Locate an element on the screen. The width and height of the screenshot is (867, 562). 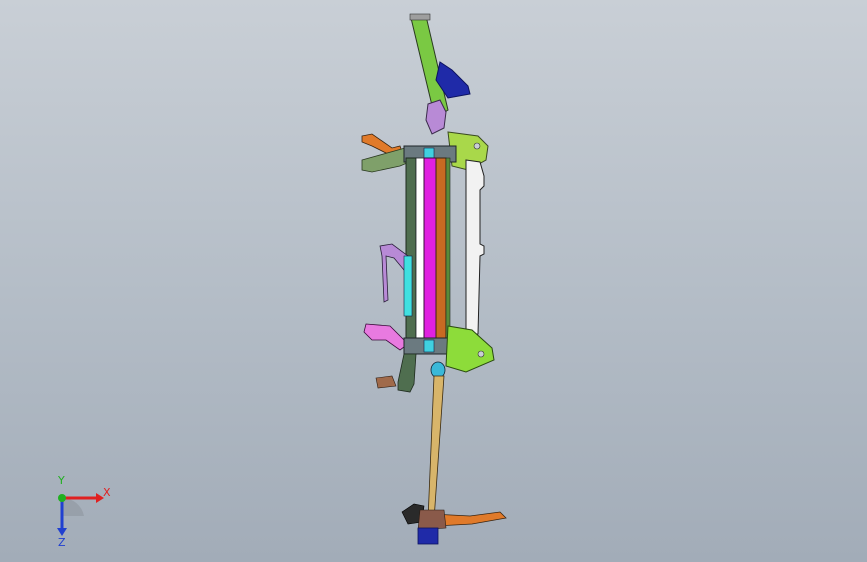
lower-left-pink-arm is located at coordinates (386, 337).